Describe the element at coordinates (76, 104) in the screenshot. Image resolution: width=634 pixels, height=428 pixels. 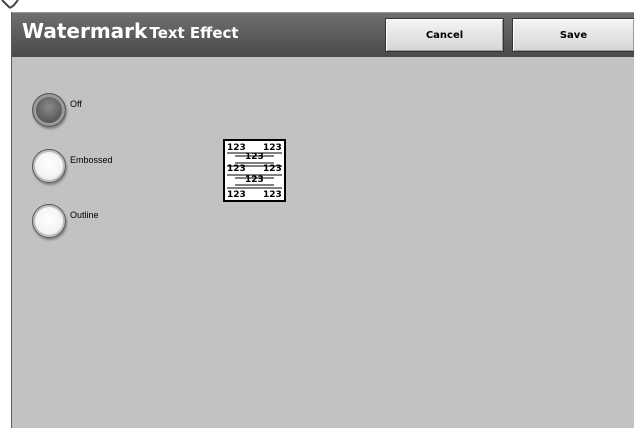
I see `option-off-label: Off` at that location.